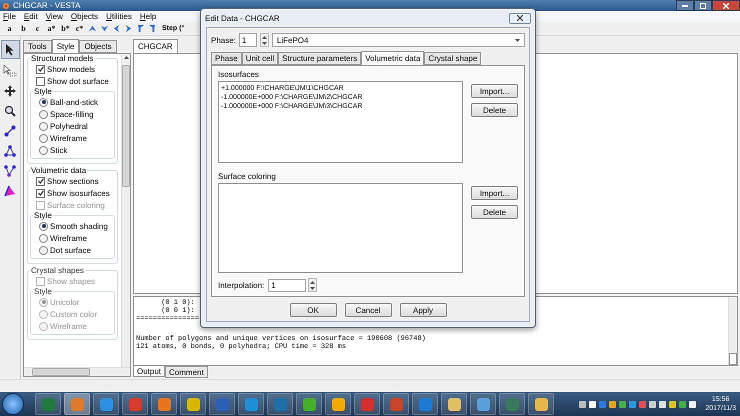 The image size is (740, 416). I want to click on pointer-icon, so click(10, 50).